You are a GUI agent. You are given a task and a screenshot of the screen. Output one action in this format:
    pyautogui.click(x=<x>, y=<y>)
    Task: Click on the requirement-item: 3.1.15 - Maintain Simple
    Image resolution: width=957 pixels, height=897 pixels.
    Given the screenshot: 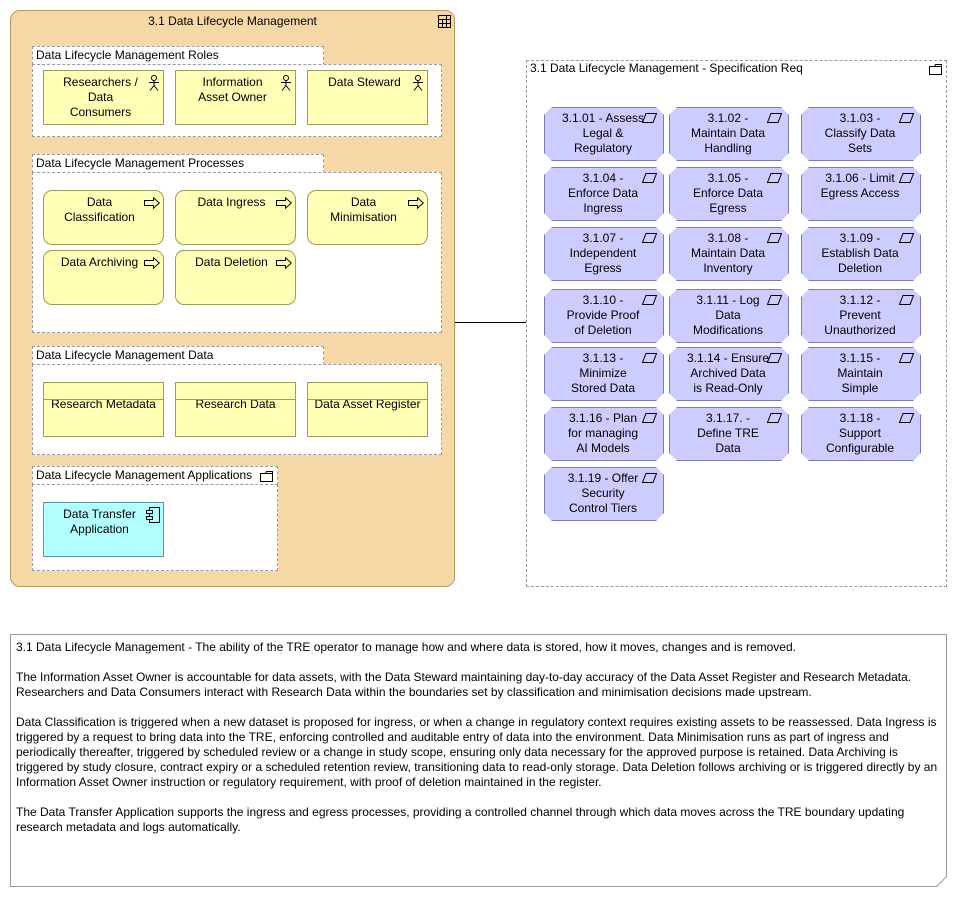 What is the action you would take?
    pyautogui.click(x=861, y=374)
    